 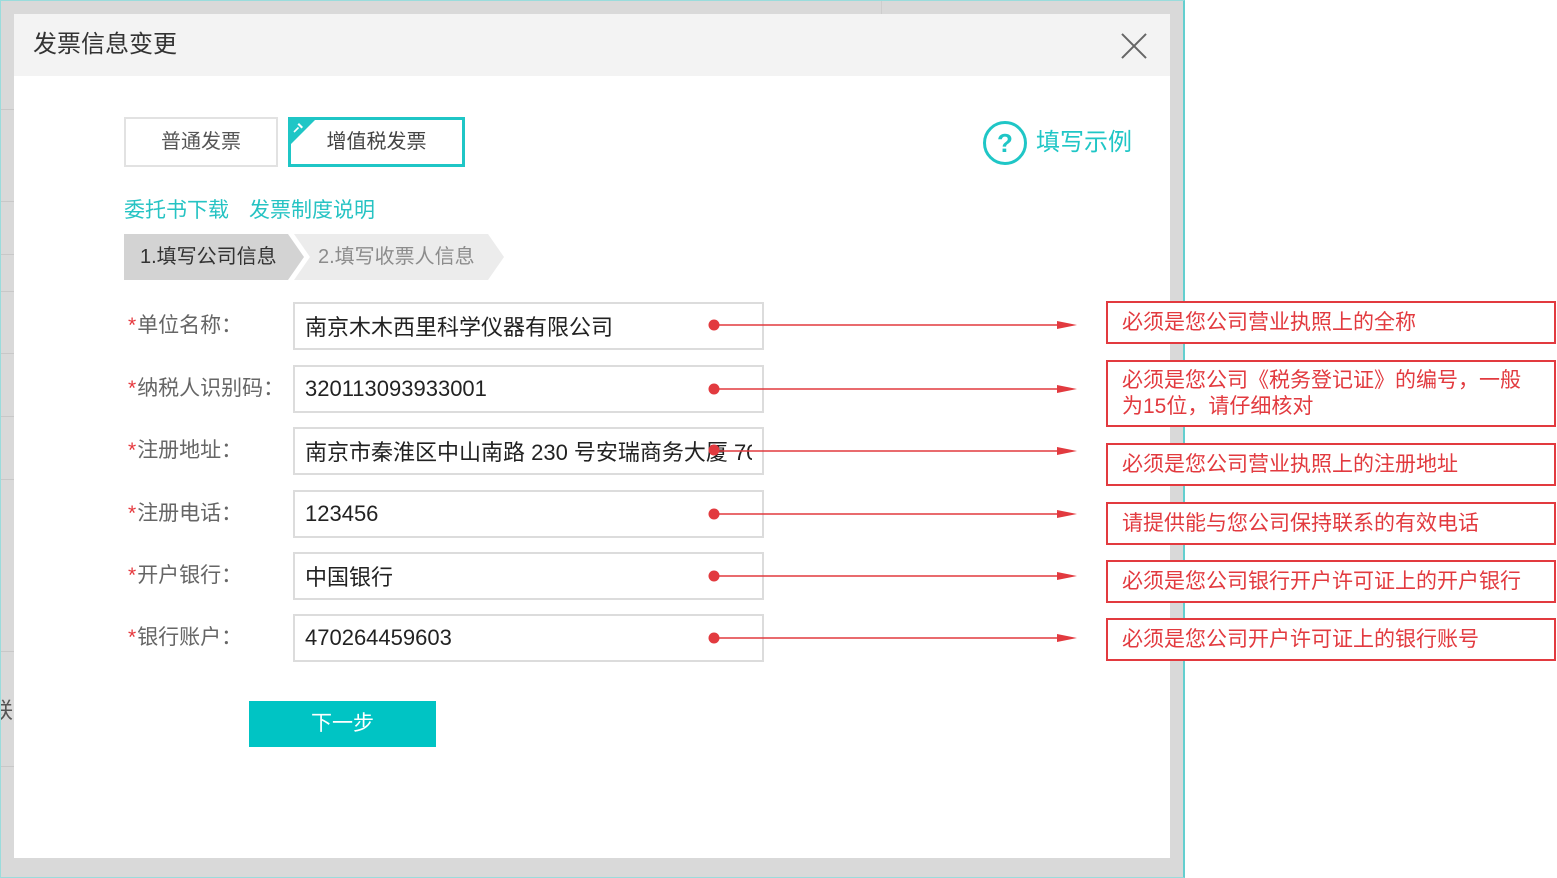 I want to click on dialog-title: 发票信息变更, so click(x=105, y=44).